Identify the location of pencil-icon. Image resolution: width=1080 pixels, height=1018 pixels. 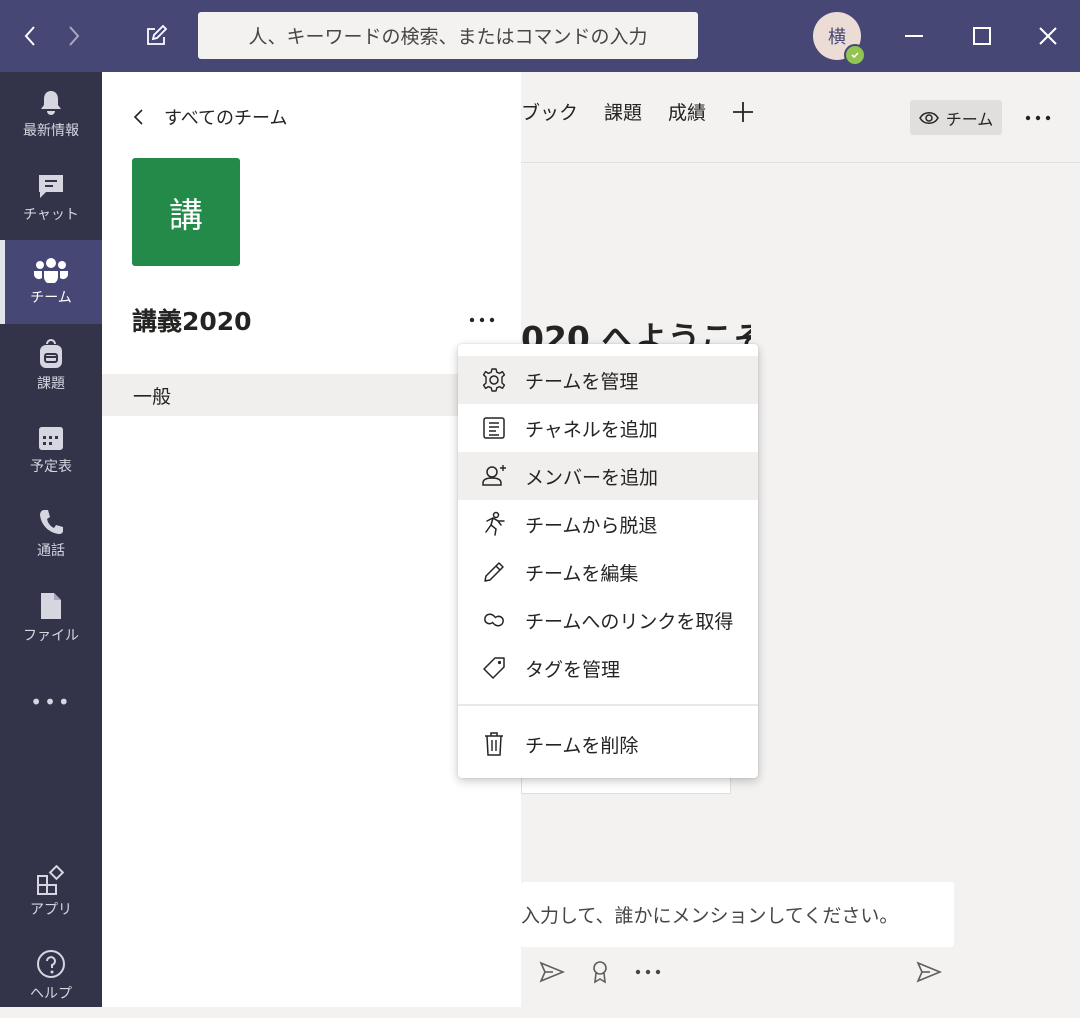
(494, 572).